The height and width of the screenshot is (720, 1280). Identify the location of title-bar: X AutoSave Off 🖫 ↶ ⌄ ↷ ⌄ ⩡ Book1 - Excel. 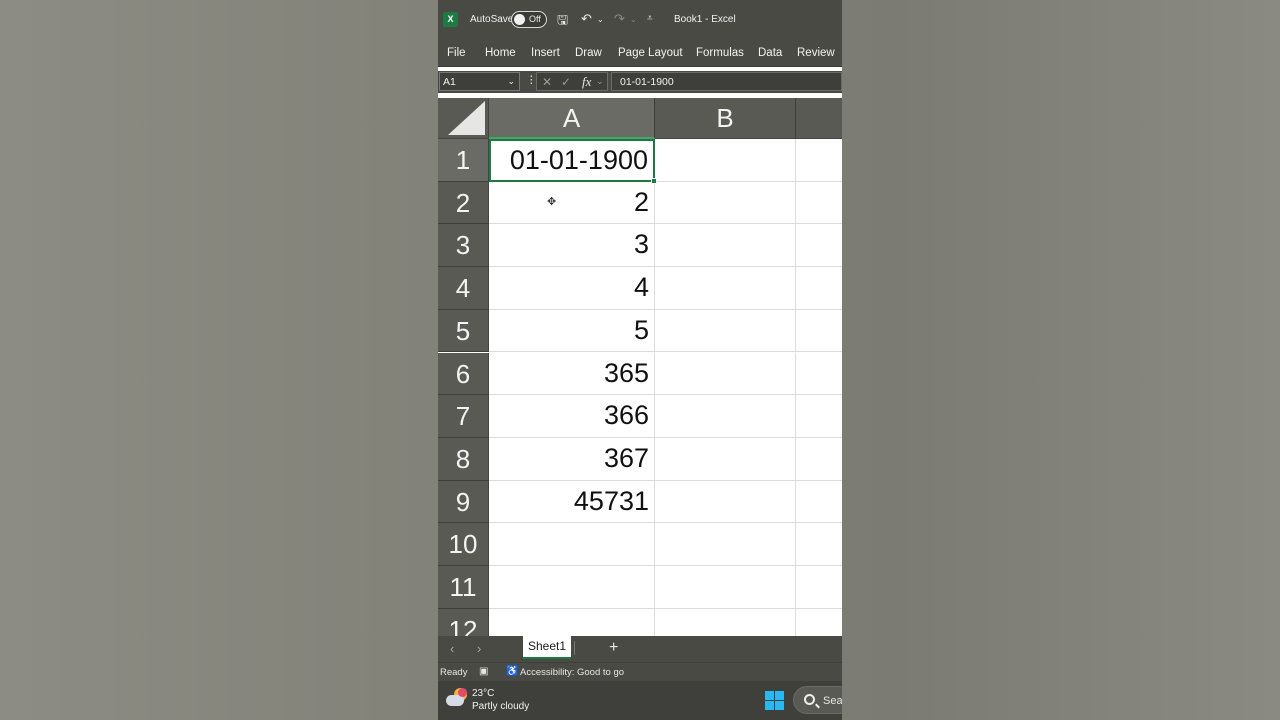
(640, 20).